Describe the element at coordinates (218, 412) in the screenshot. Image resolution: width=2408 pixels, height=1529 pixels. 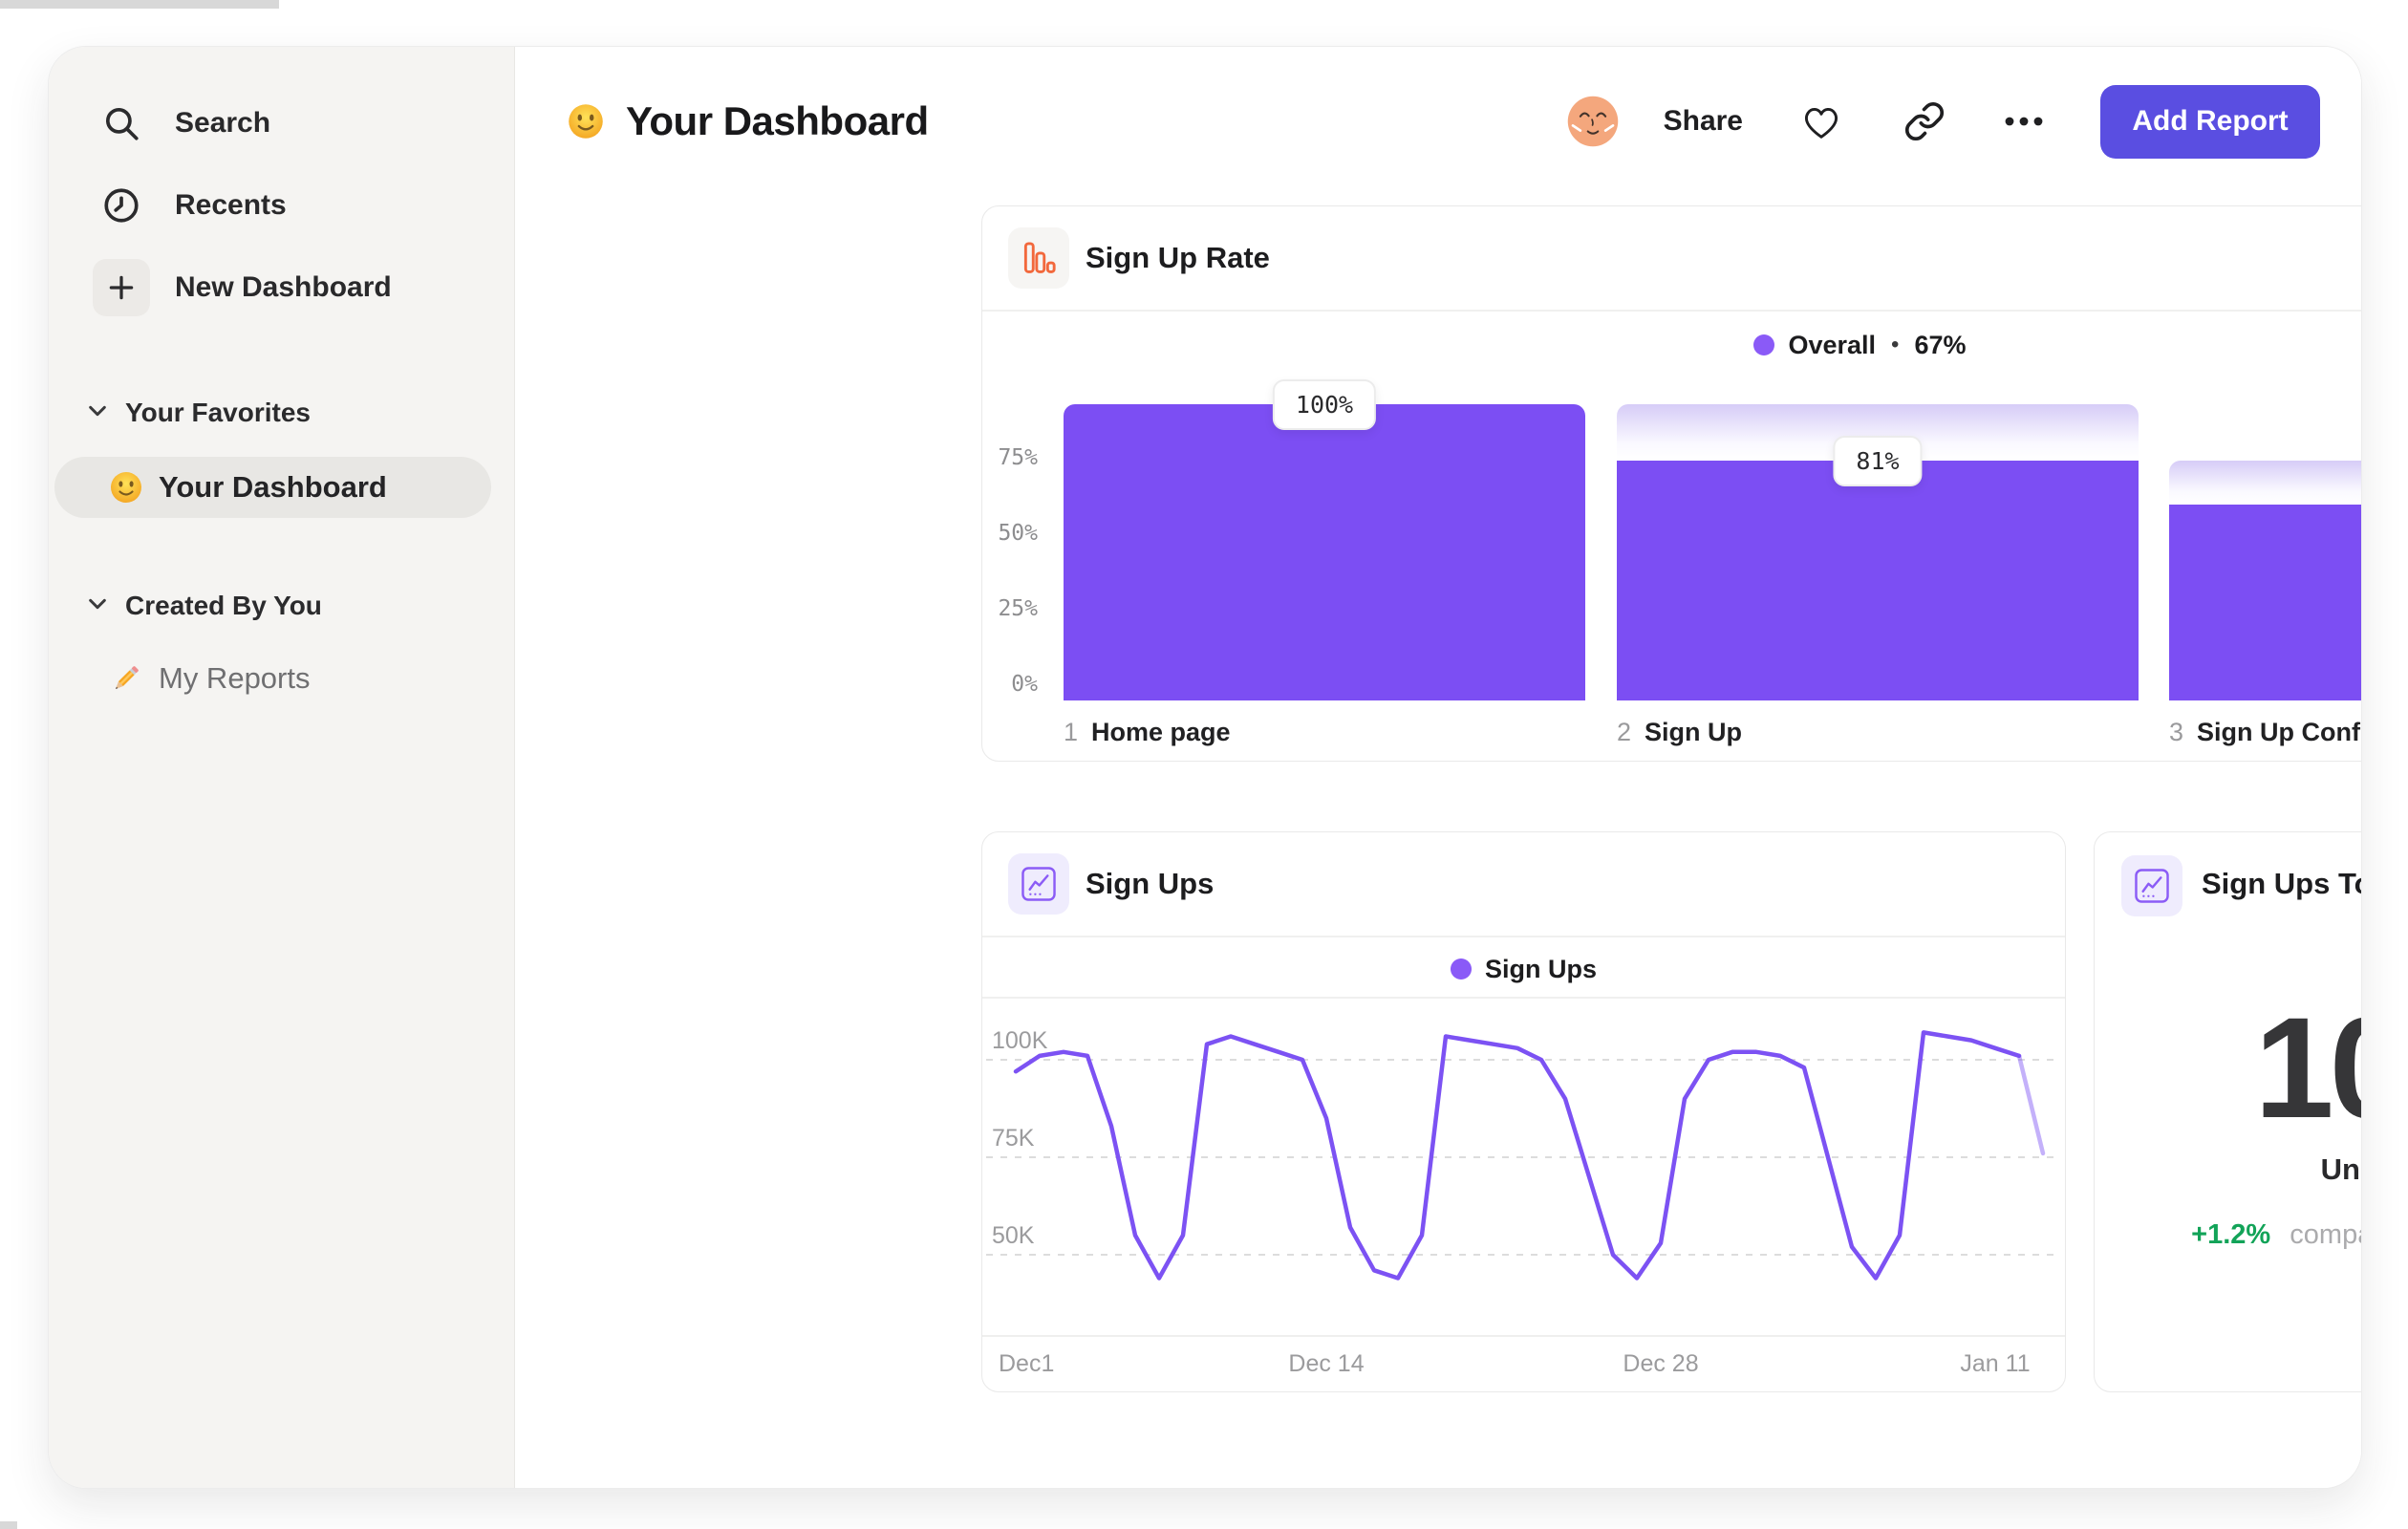
I see `section-title: Your Favorites` at that location.